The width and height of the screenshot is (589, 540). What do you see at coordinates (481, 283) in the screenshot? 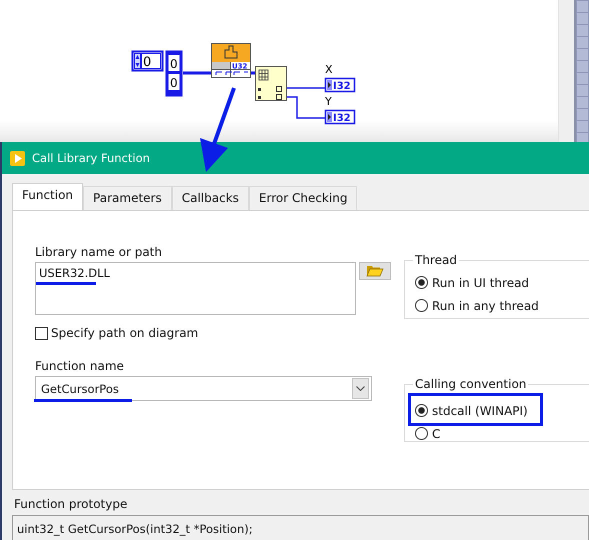
I see `radio-label: Run in UI thread` at bounding box center [481, 283].